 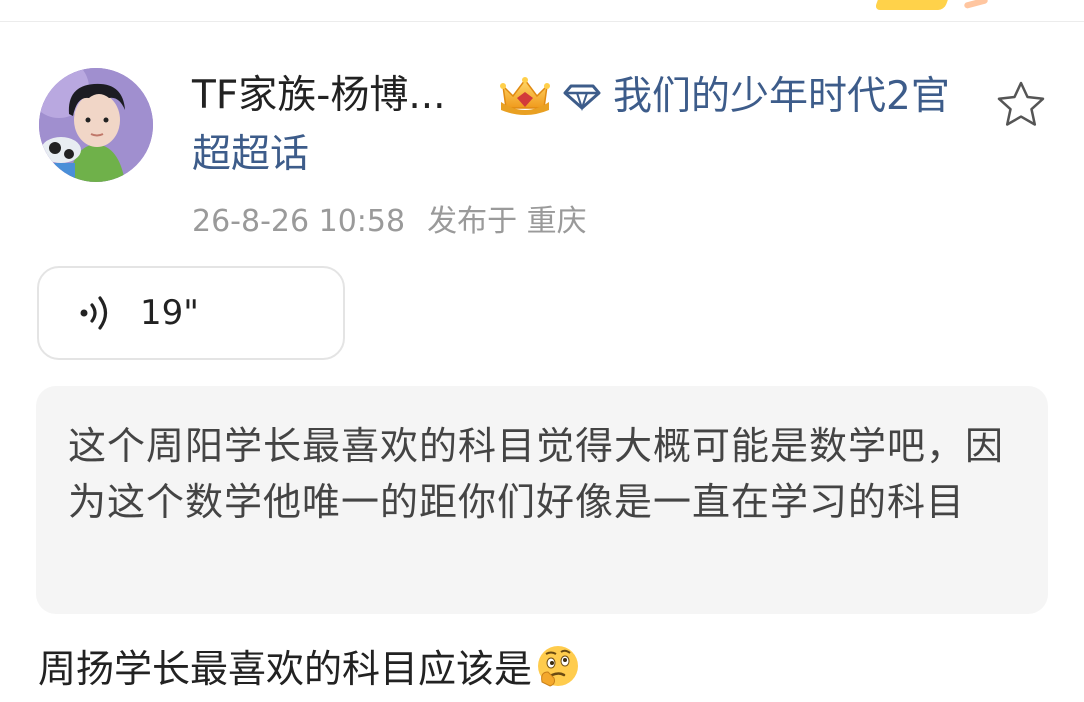 I want to click on post-meta: 26-8-26 10:58 发布于 重庆, so click(x=389, y=222).